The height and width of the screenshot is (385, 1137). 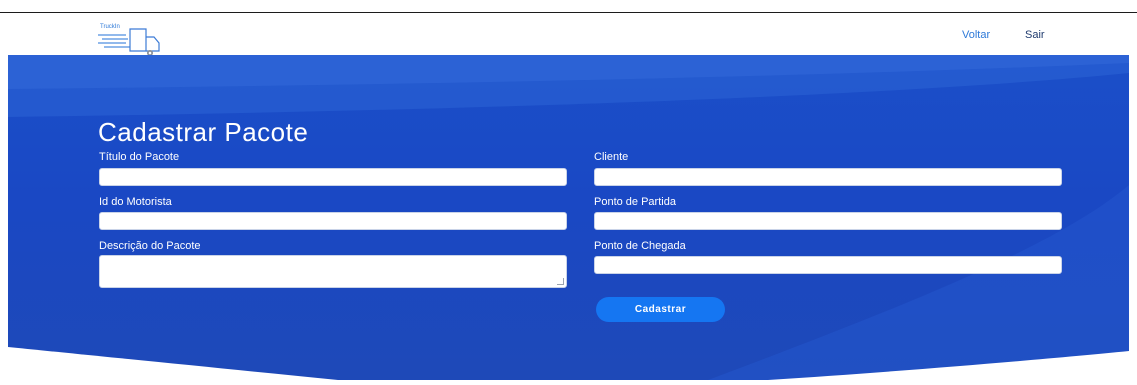 What do you see at coordinates (203, 132) in the screenshot?
I see `page-title: Cadastrar Pacote` at bounding box center [203, 132].